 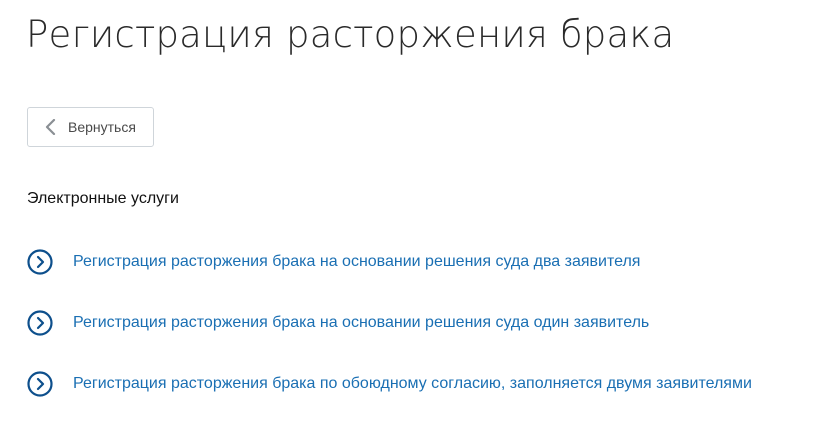 I want to click on section-heading: Электронные услуги, so click(x=103, y=198).